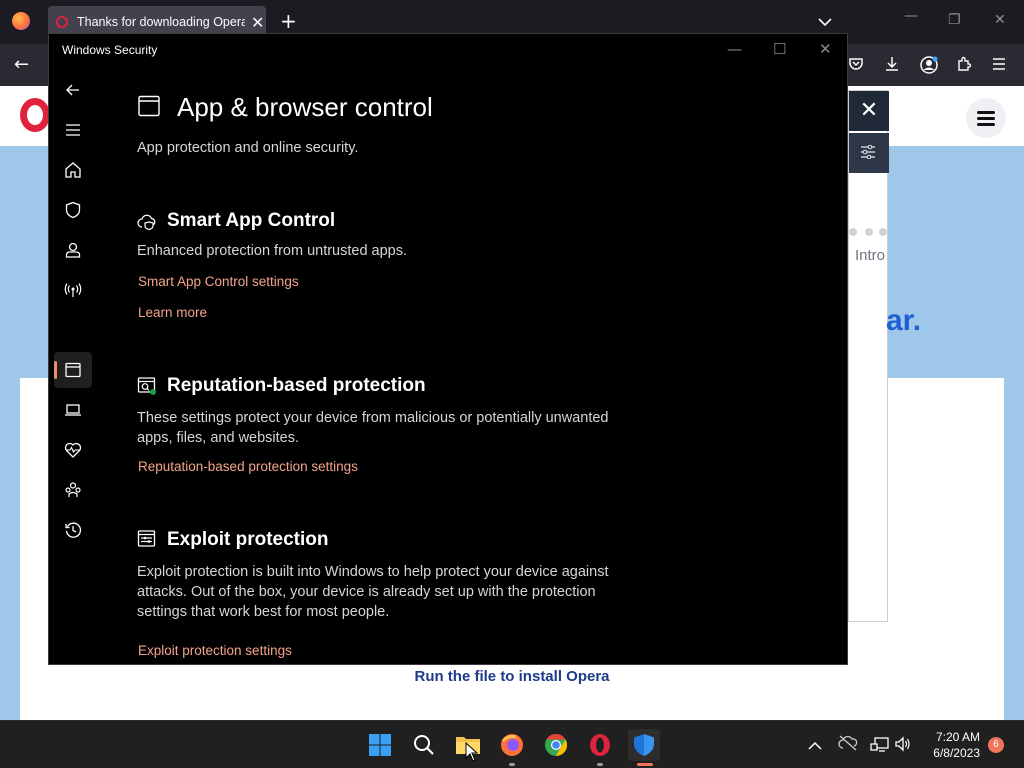 Image resolution: width=1024 pixels, height=768 pixels. I want to click on restore-icon: ❐, so click(954, 20).